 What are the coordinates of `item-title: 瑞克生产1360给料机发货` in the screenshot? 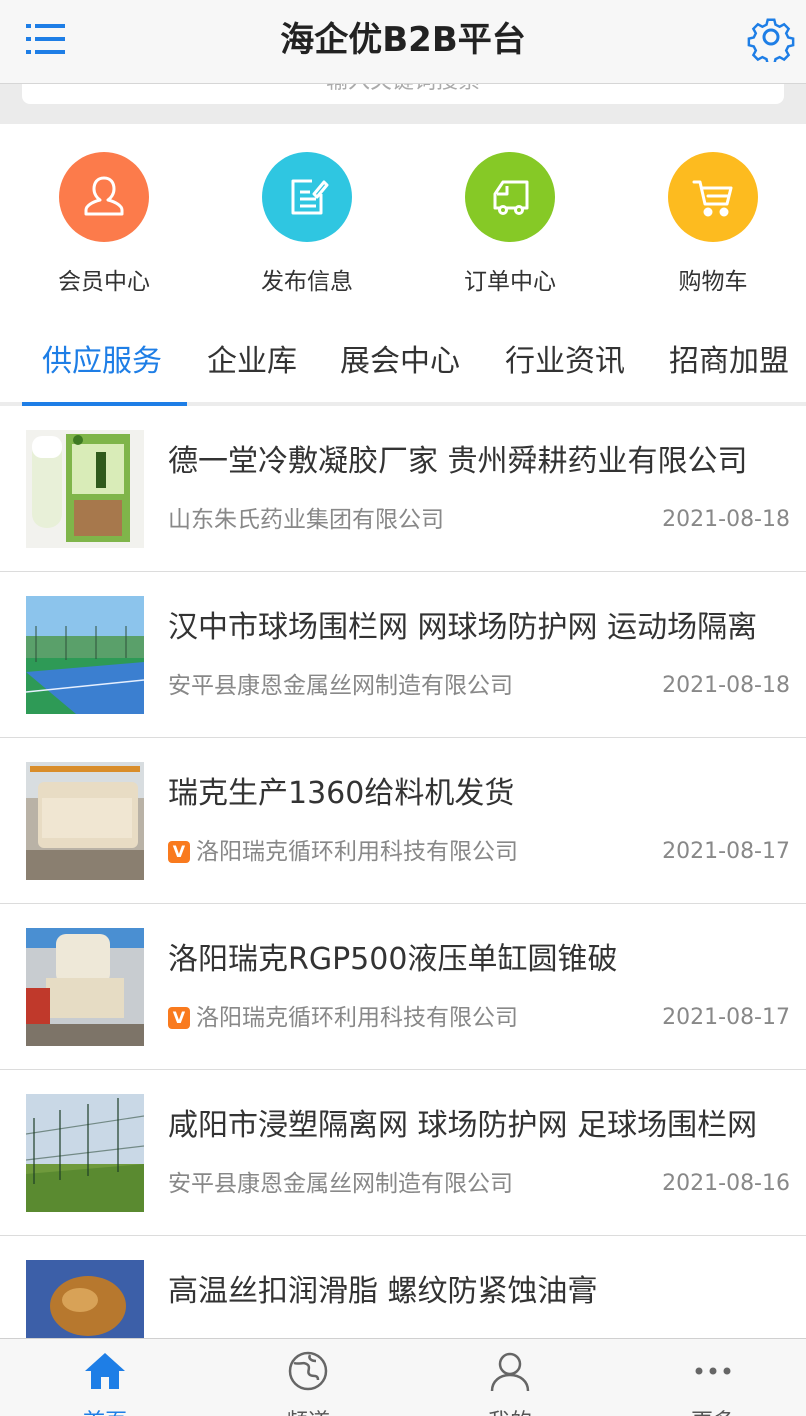 It's located at (341, 793).